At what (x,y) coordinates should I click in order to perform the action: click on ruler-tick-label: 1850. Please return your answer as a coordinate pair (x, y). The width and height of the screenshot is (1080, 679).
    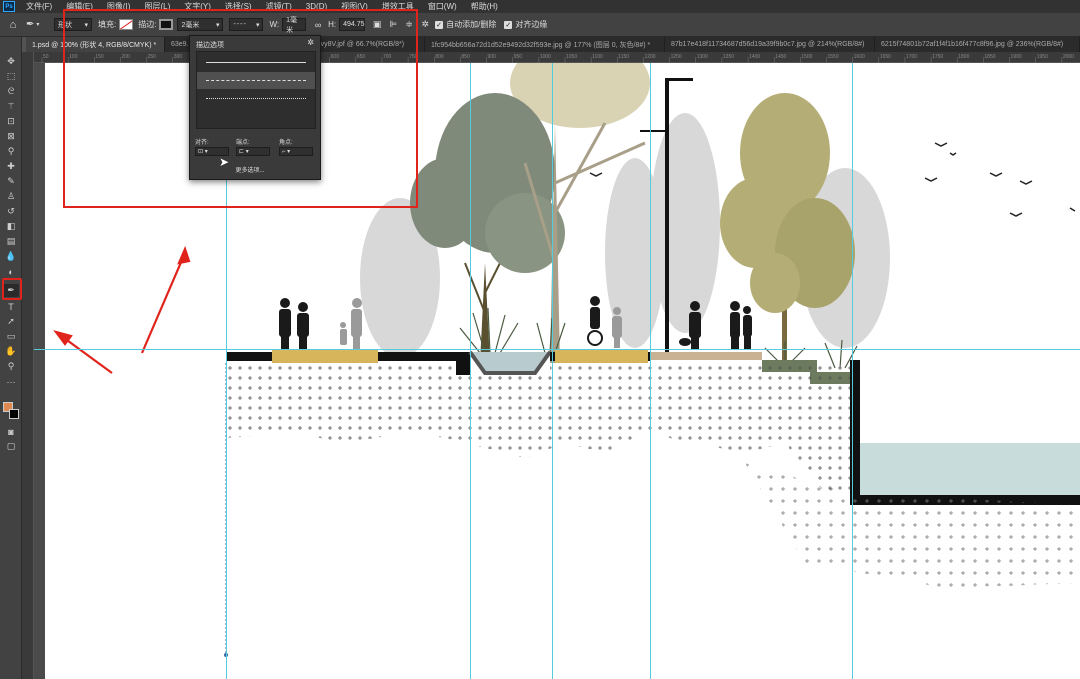
    Looking at the image, I should click on (989, 57).